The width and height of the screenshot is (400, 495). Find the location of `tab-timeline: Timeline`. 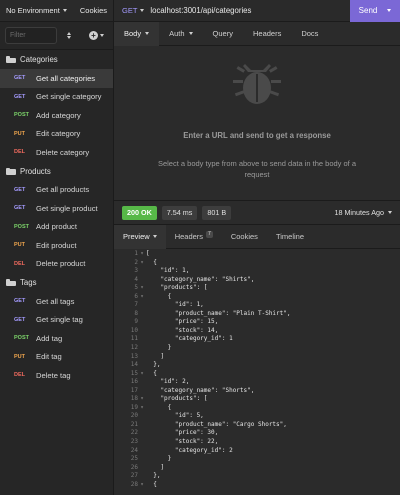

tab-timeline: Timeline is located at coordinates (290, 237).